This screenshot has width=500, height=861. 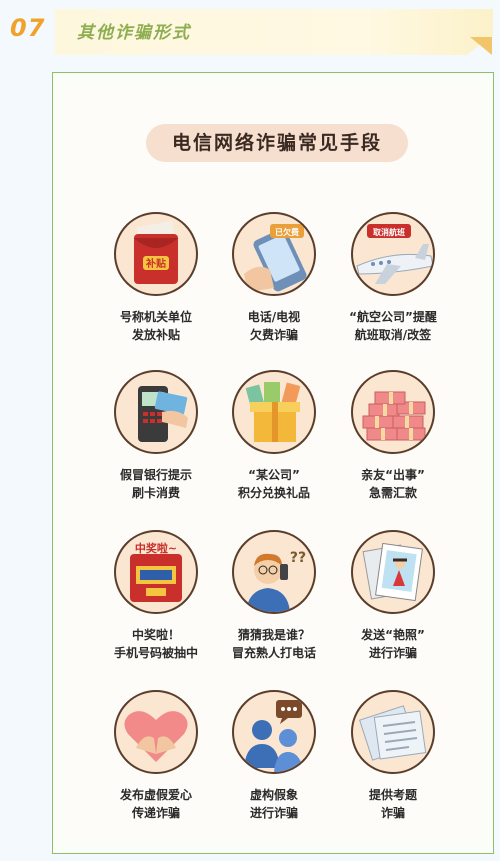 What do you see at coordinates (481, 46) in the screenshot?
I see `banner-corner-fold` at bounding box center [481, 46].